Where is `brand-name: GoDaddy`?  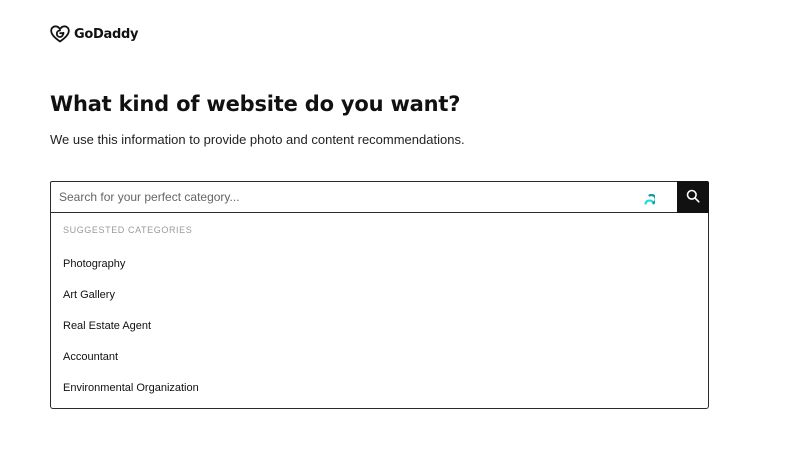 brand-name: GoDaddy is located at coordinates (106, 34).